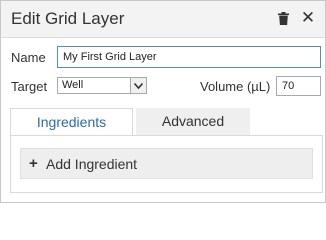 The image size is (326, 240). What do you see at coordinates (189, 57) in the screenshot?
I see `name-input` at bounding box center [189, 57].